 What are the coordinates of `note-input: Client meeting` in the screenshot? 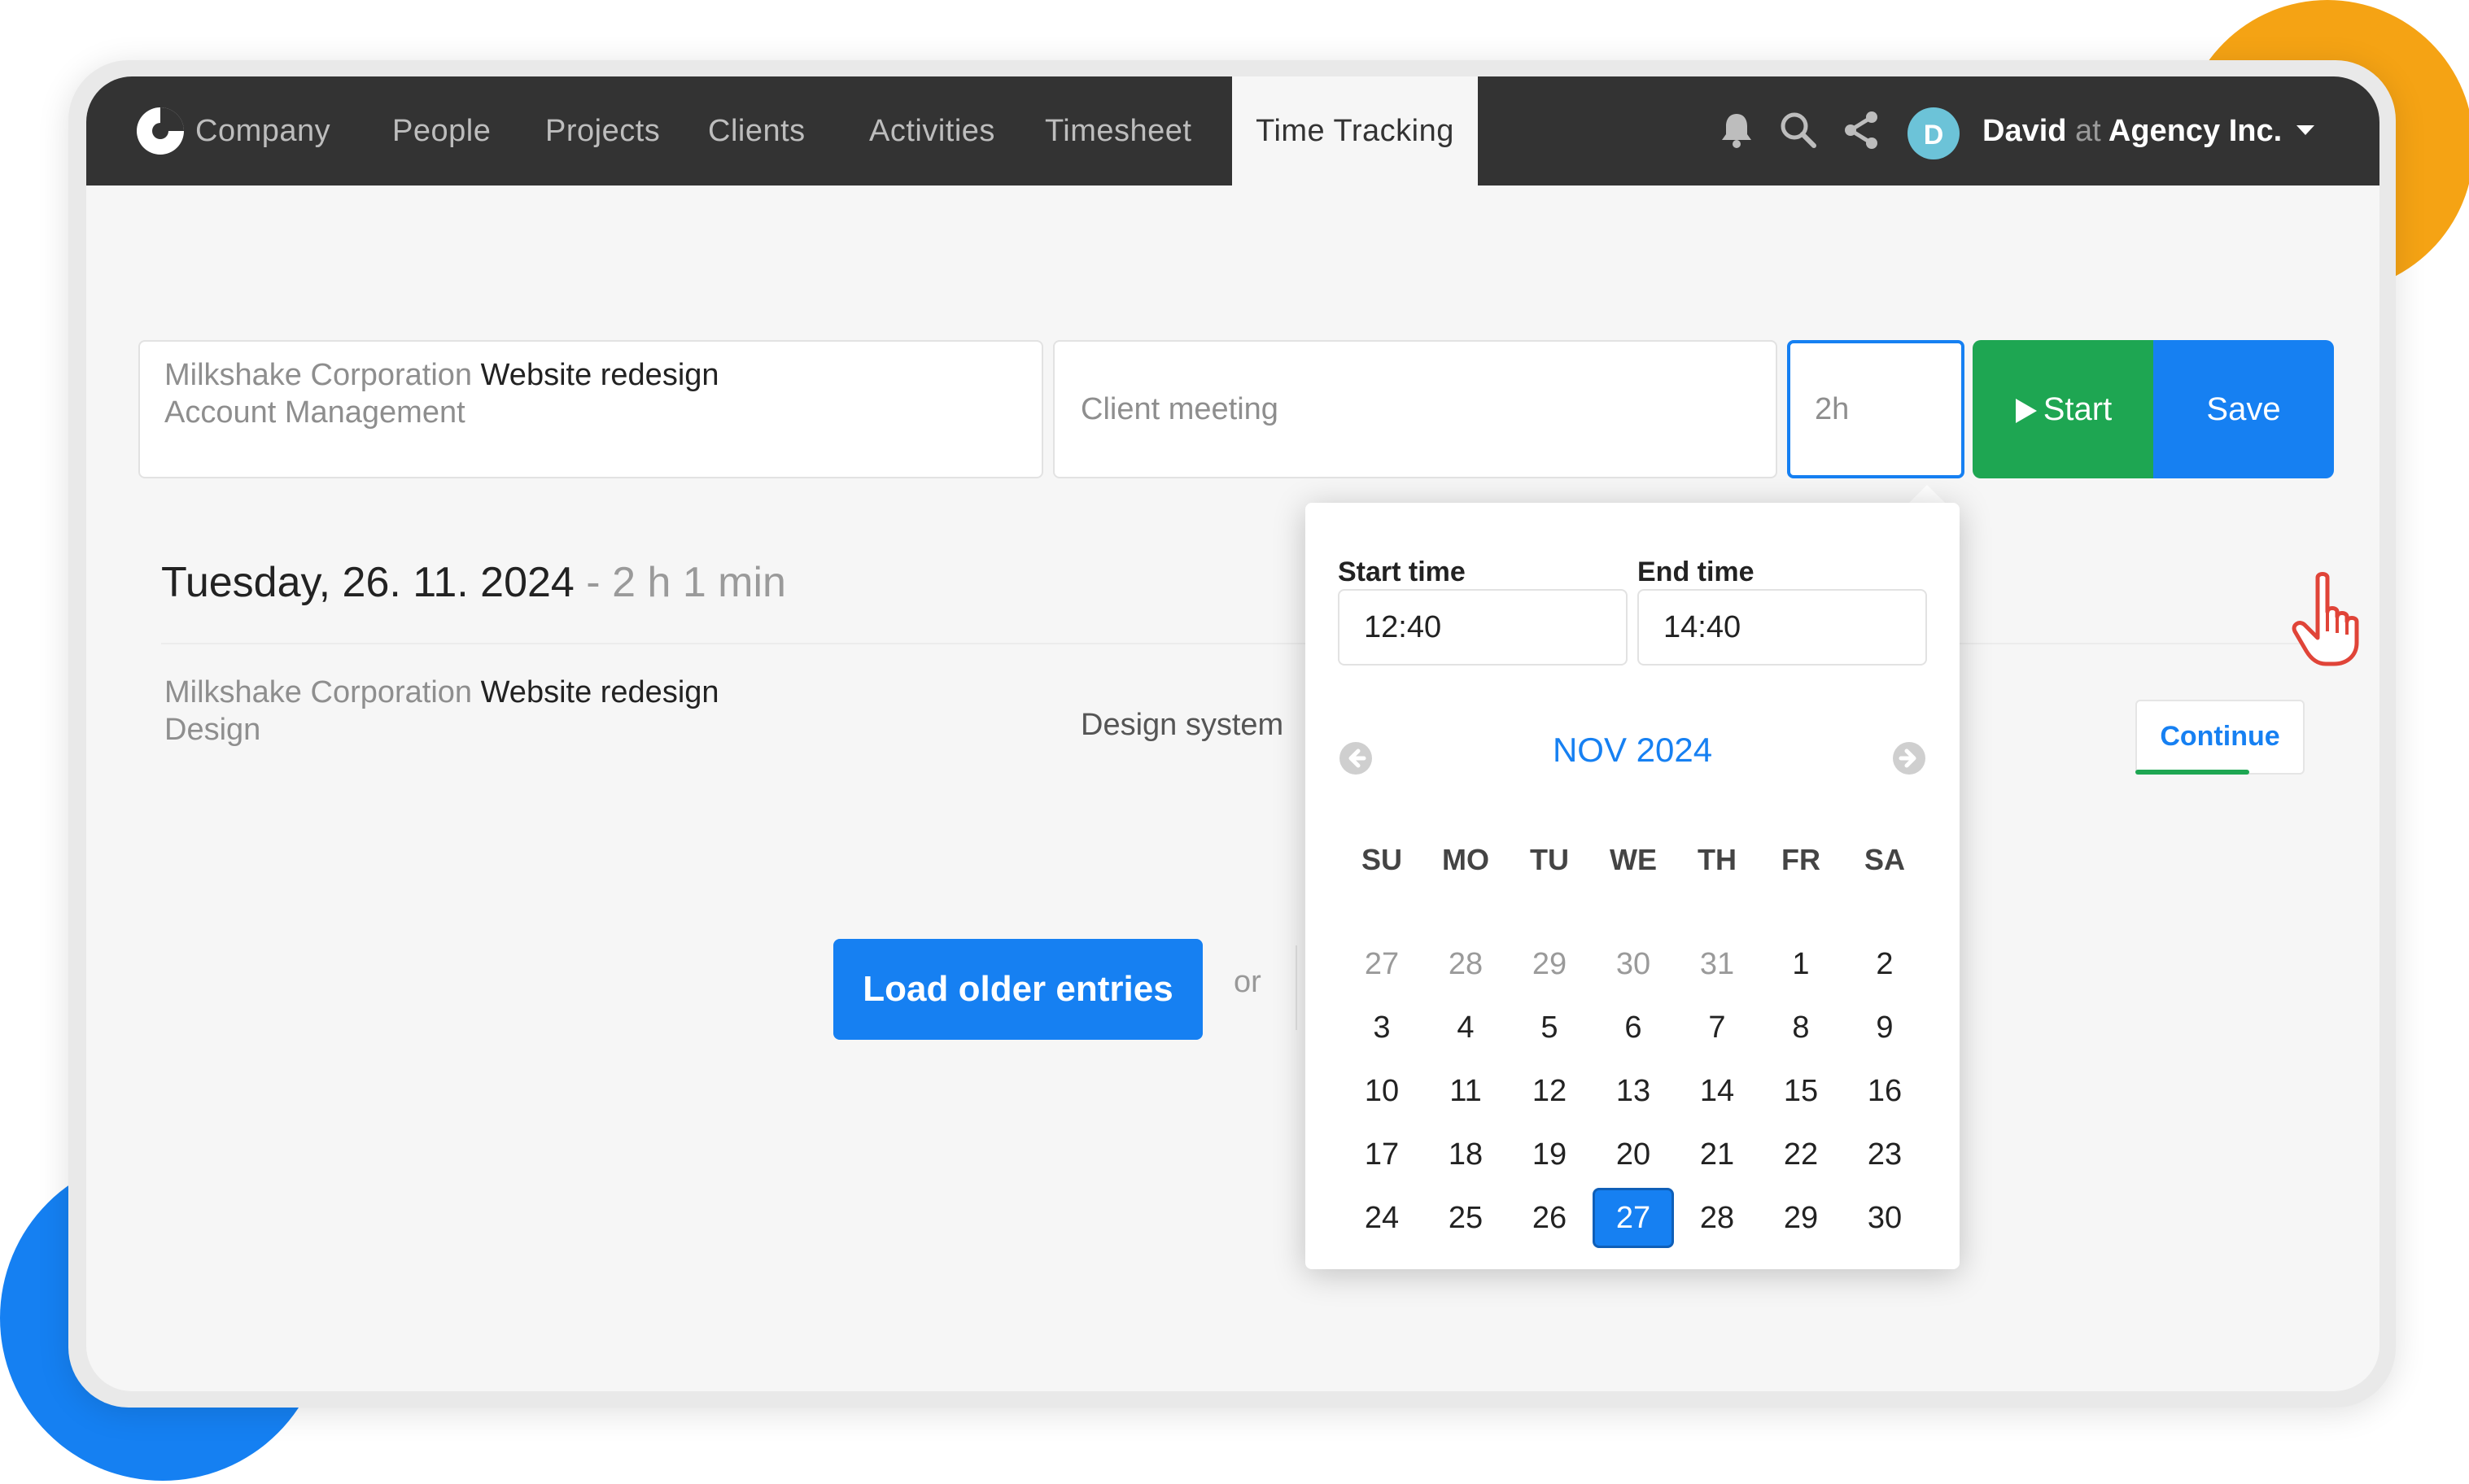 It's located at (1415, 409).